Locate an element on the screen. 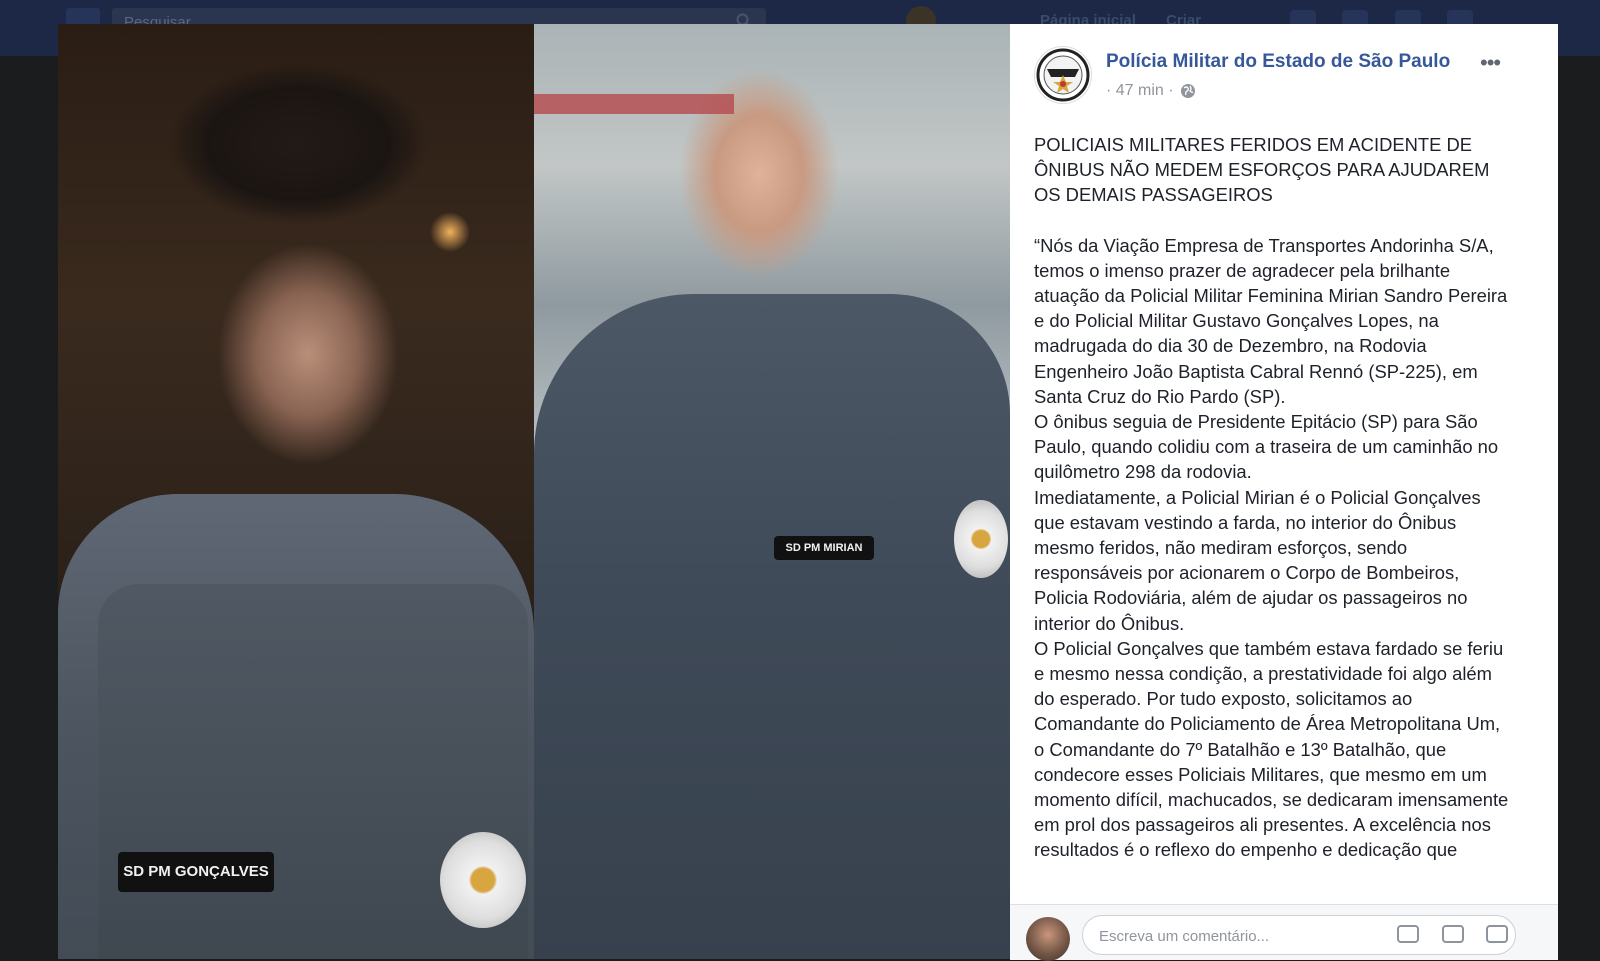 The height and width of the screenshot is (961, 1600). name-tag: SD PM GONÇALVES is located at coordinates (196, 872).